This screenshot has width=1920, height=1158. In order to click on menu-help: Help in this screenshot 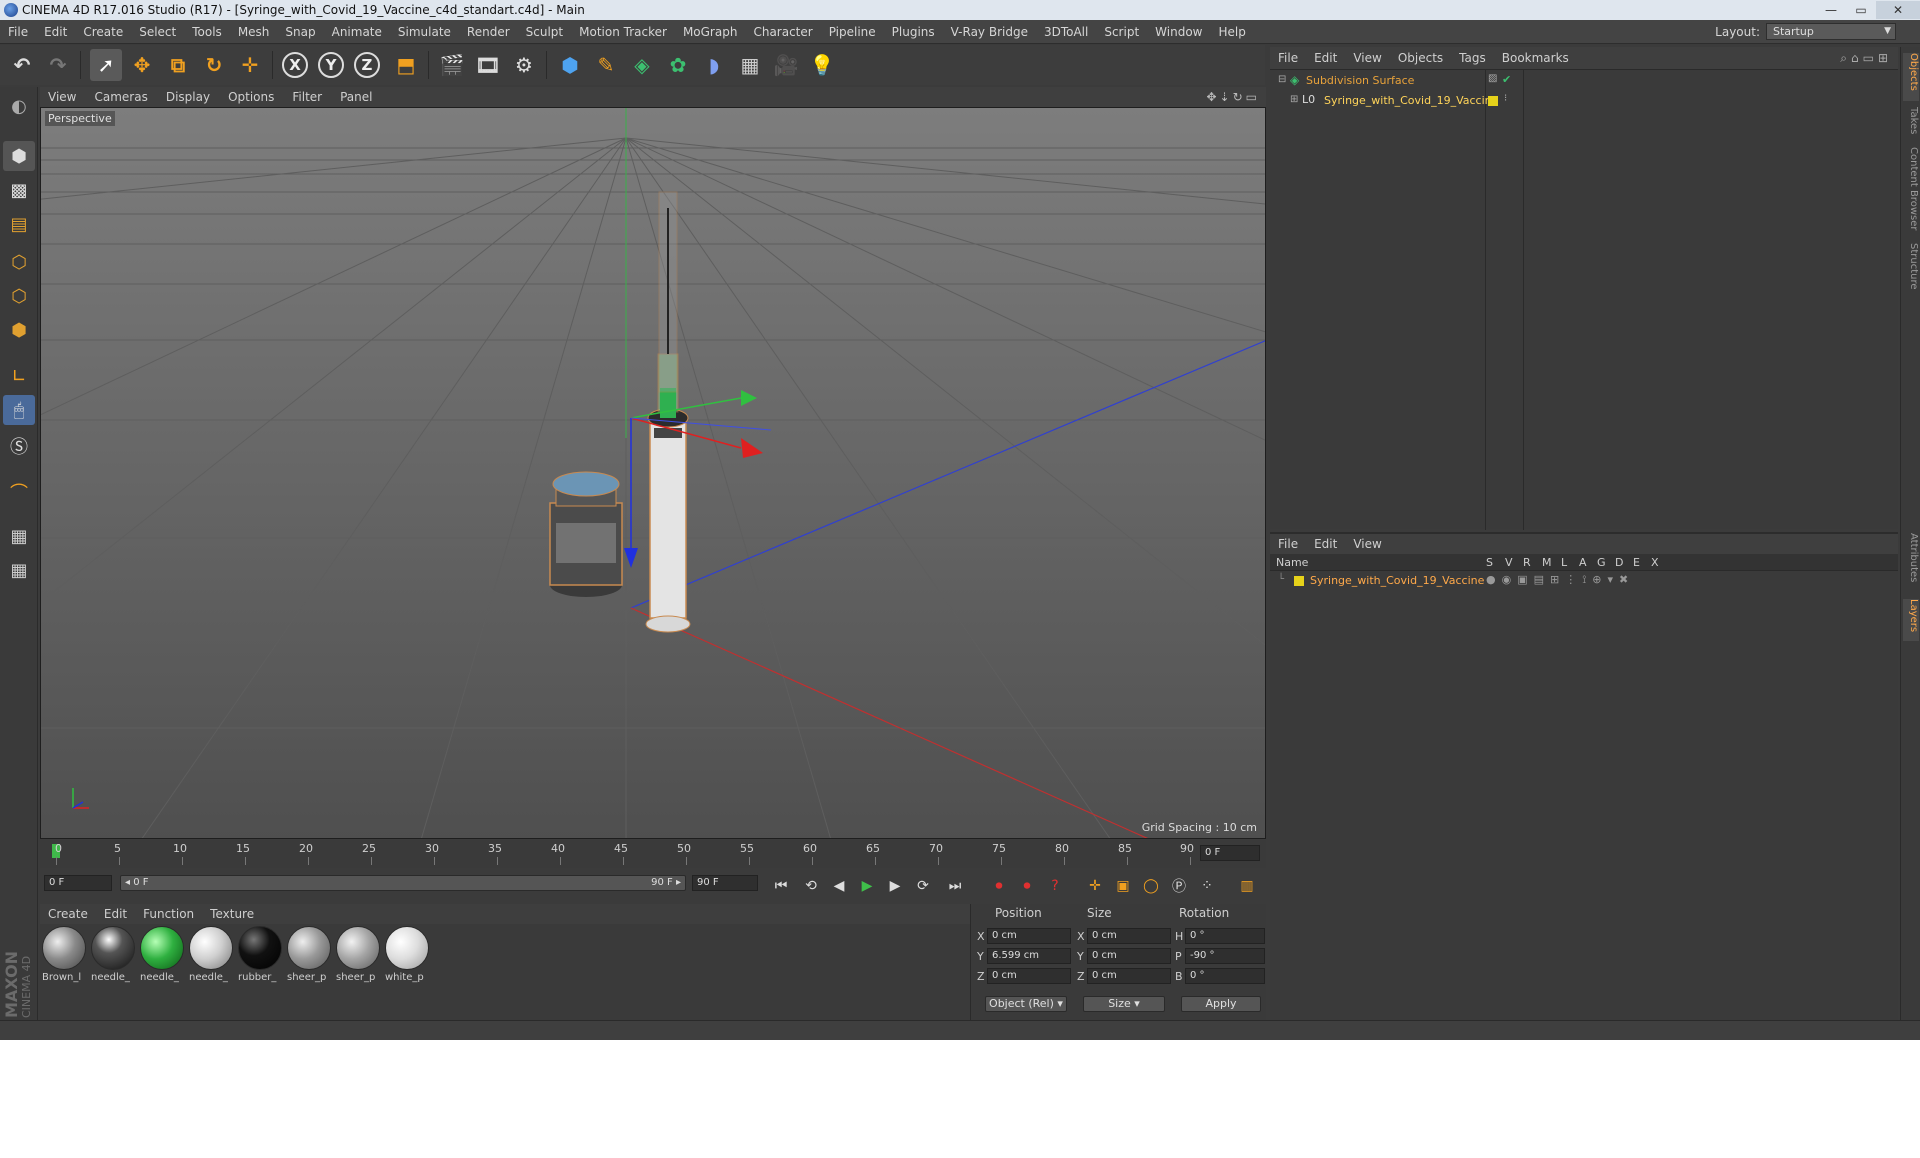, I will do `click(1231, 32)`.